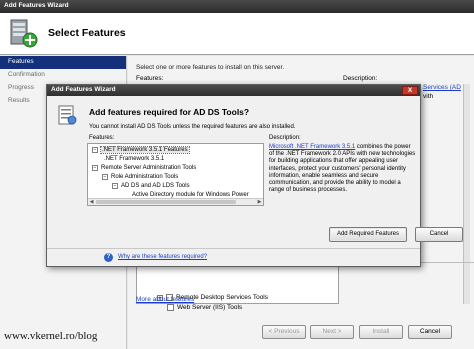 The width and height of the screenshot is (474, 349). What do you see at coordinates (145, 177) in the screenshot?
I see `tree-item-label: Role Administration Tools` at bounding box center [145, 177].